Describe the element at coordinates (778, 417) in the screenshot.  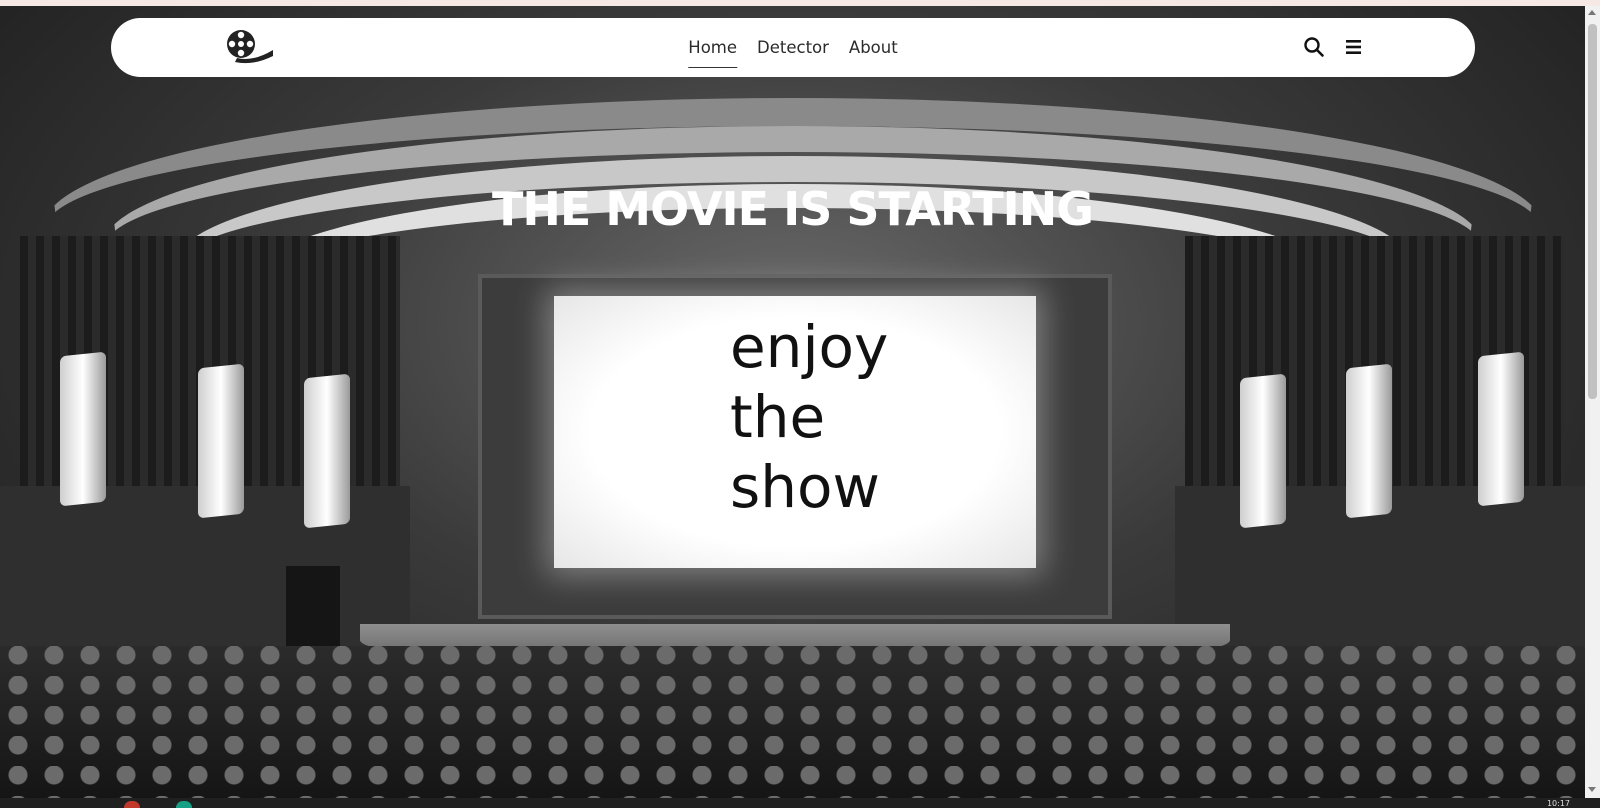
I see `screen-text-line: the` at that location.